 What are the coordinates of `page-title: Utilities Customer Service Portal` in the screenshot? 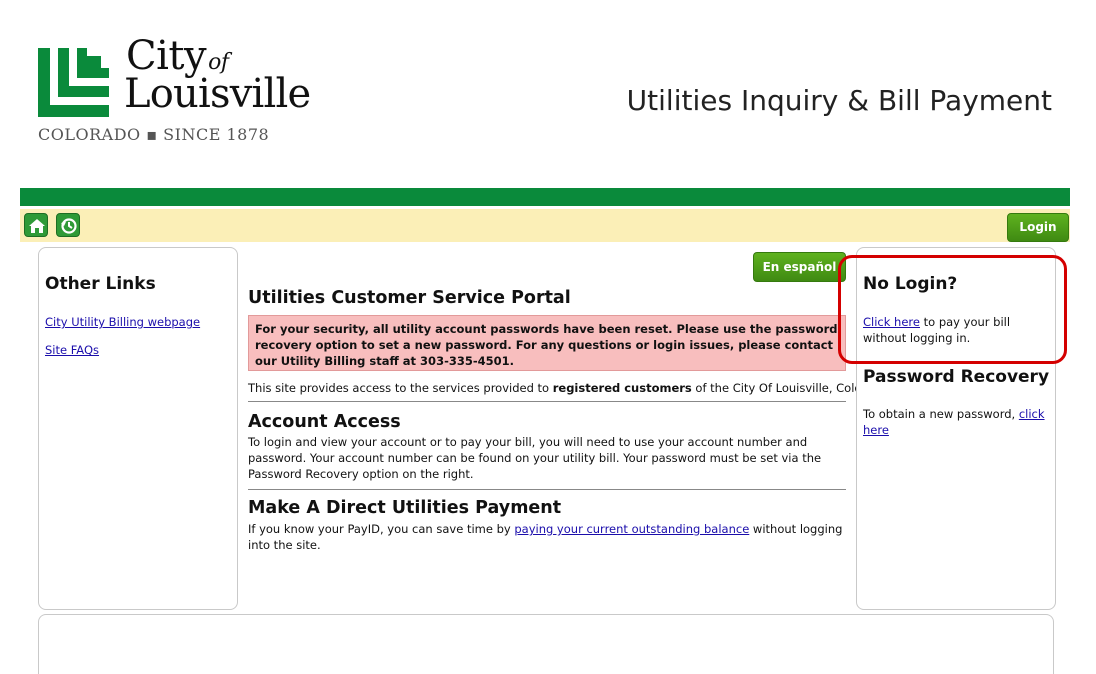 It's located at (409, 298).